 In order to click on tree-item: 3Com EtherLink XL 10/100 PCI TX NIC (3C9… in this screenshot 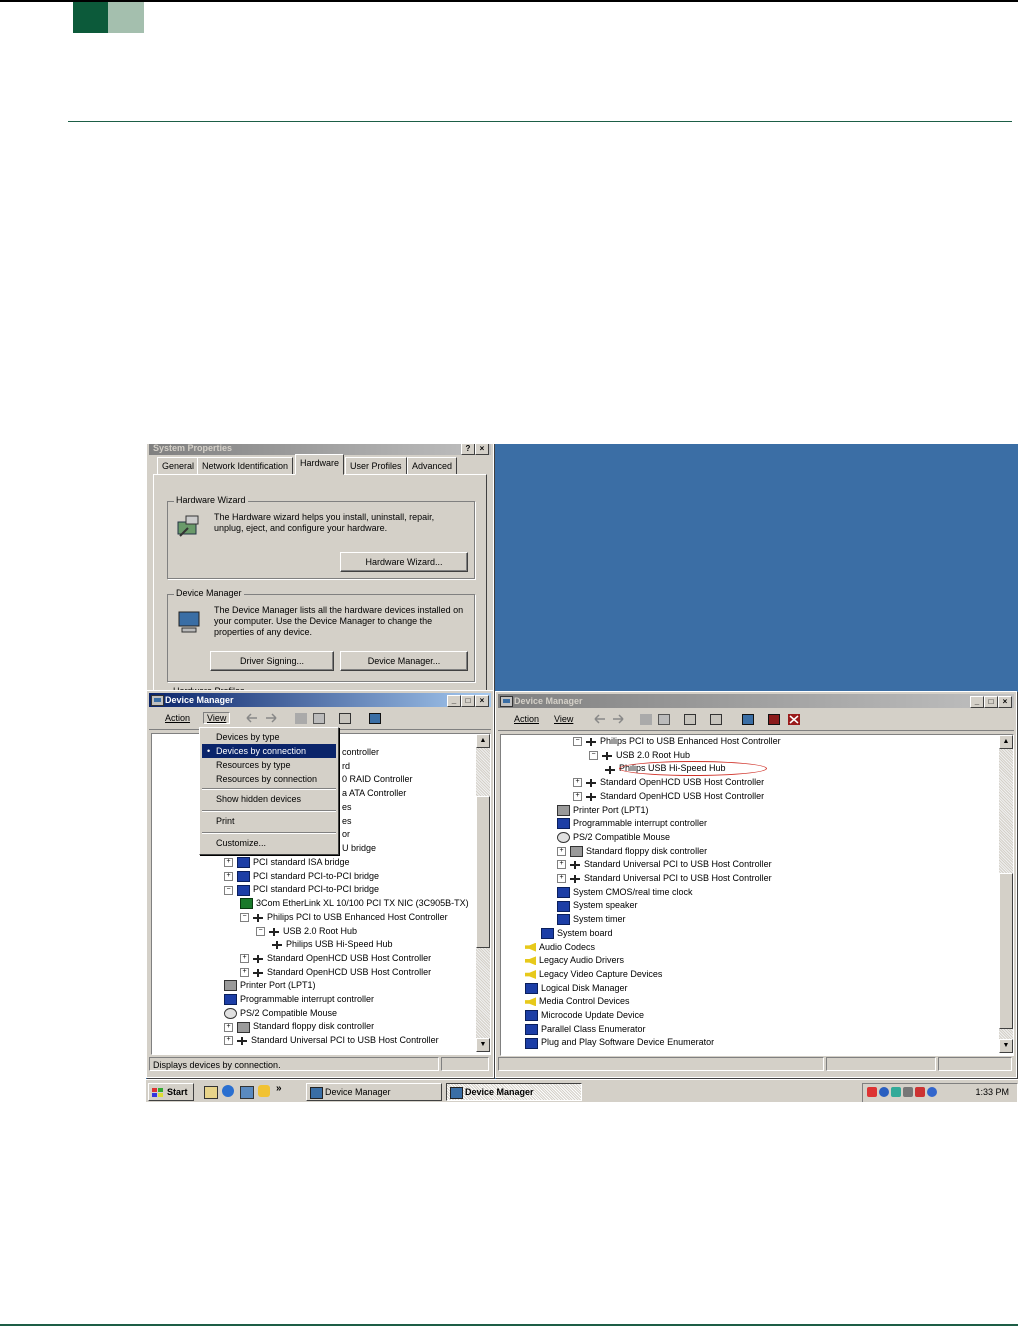, I will do `click(354, 903)`.